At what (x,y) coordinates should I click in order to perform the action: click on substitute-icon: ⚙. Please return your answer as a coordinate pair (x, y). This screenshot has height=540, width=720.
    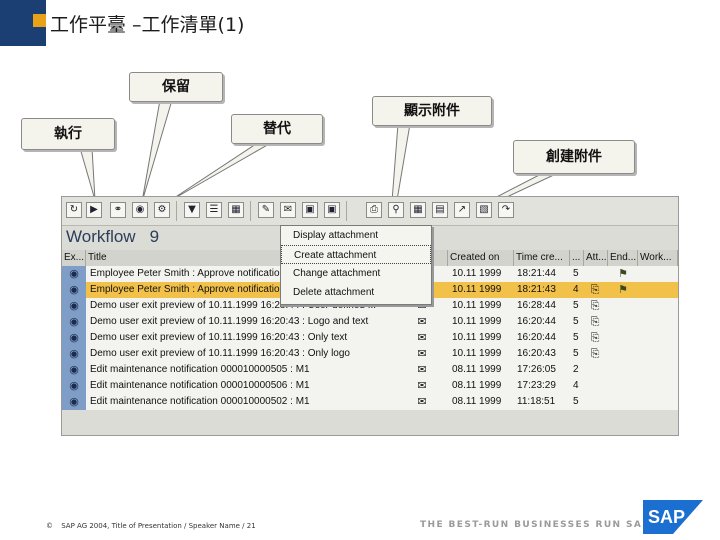
    Looking at the image, I should click on (162, 210).